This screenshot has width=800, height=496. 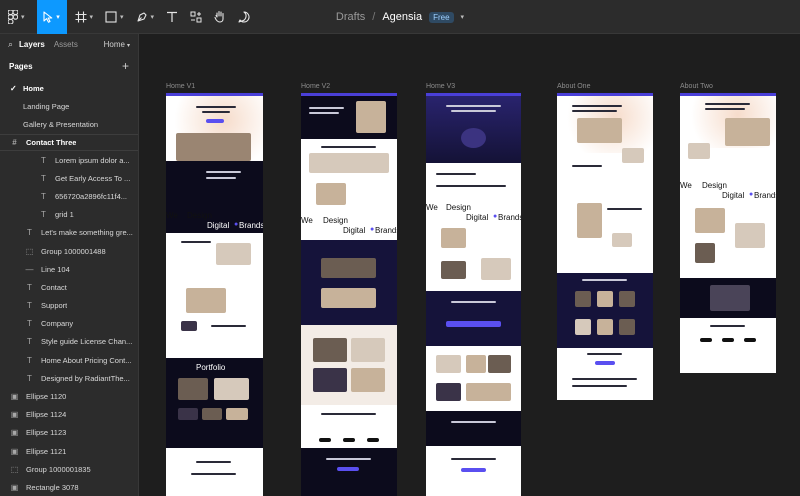 What do you see at coordinates (213, 147) in the screenshot?
I see `hero-image` at bounding box center [213, 147].